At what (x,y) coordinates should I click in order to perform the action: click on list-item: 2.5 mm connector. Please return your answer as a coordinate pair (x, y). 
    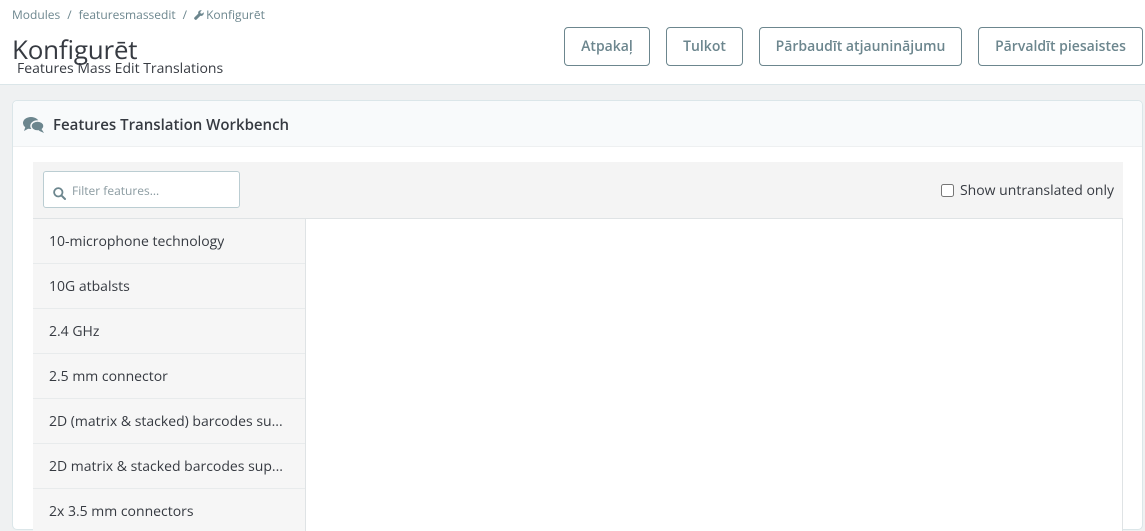
    Looking at the image, I should click on (169, 376).